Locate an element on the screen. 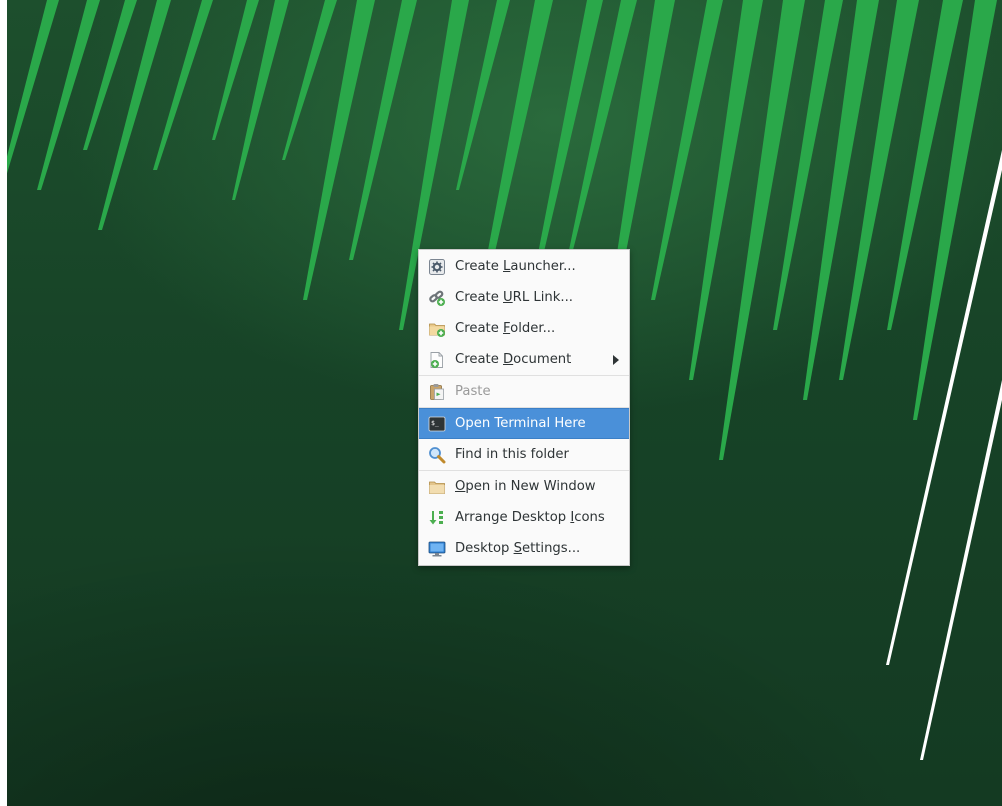 The width and height of the screenshot is (1002, 806). menu-item-open-terminal-here: $_ Open Terminal Here is located at coordinates (524, 423).